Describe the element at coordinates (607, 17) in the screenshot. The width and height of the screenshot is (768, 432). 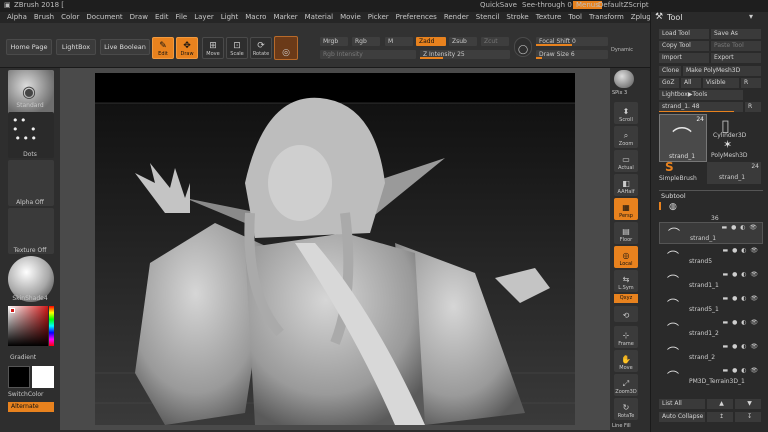
I see `menu-item: Transform` at that location.